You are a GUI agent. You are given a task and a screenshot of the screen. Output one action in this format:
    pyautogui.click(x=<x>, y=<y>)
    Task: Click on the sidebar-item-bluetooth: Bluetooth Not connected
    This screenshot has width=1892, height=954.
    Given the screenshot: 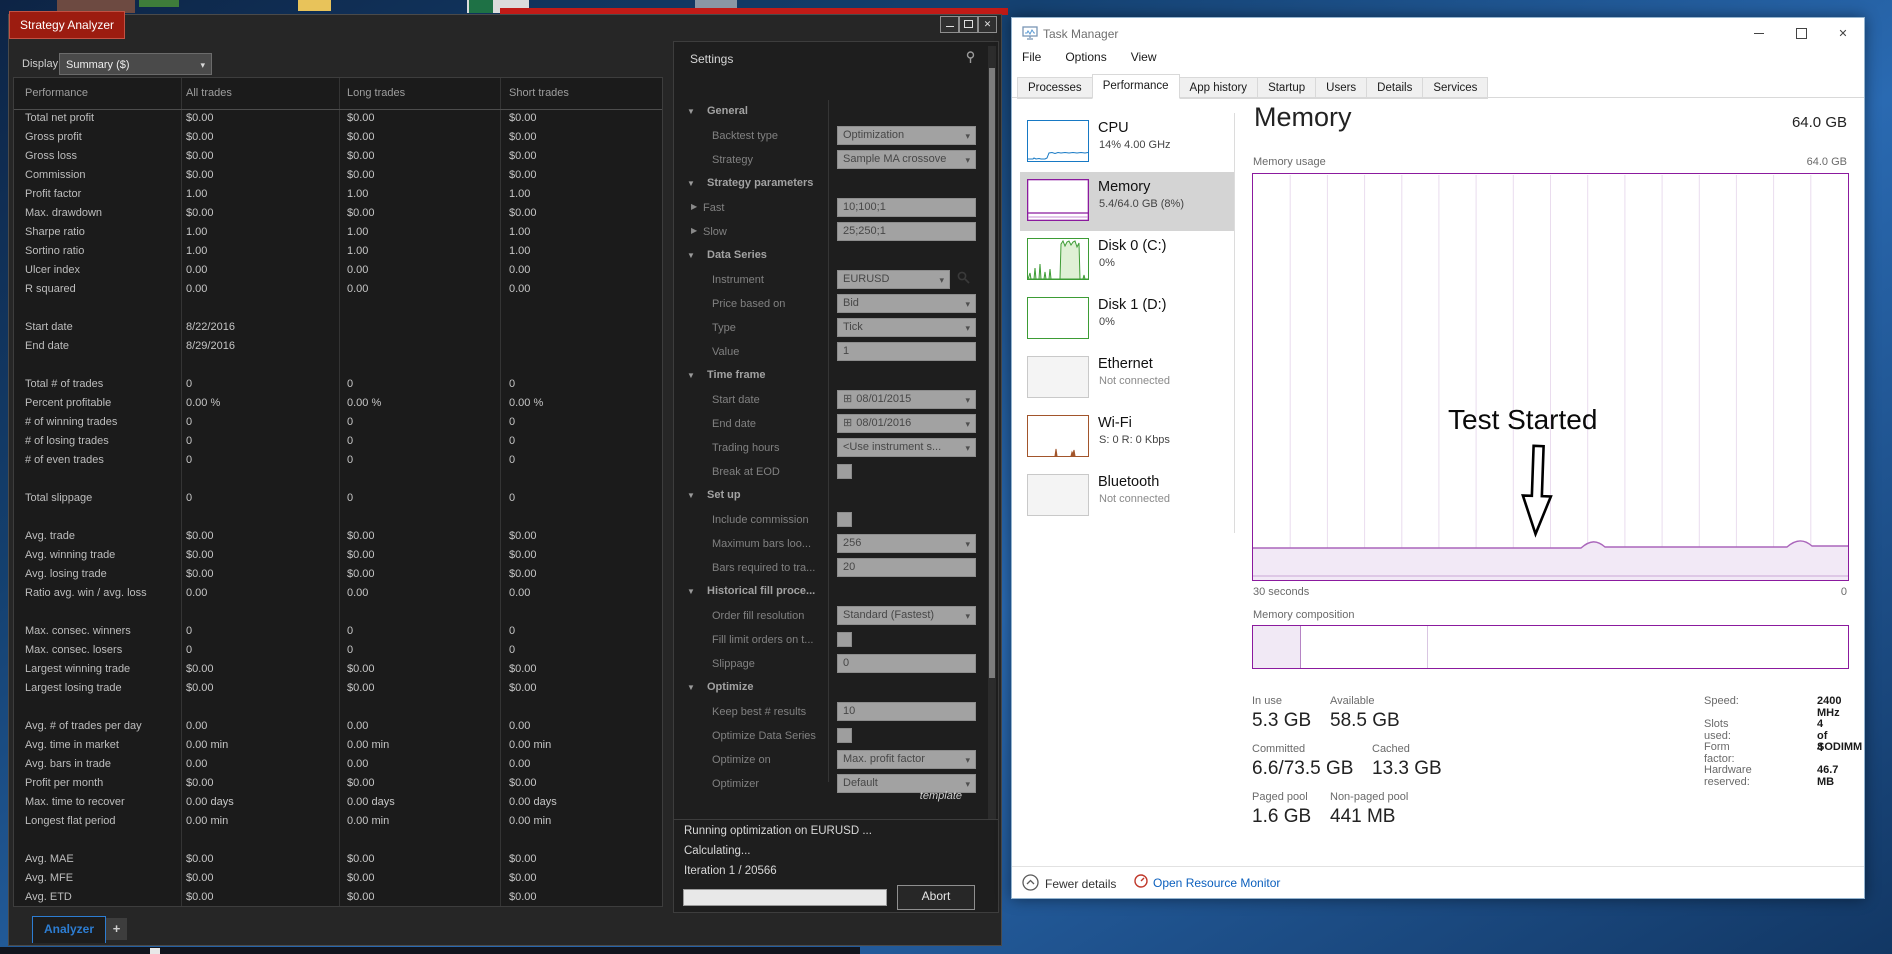 What is the action you would take?
    pyautogui.click(x=1127, y=496)
    